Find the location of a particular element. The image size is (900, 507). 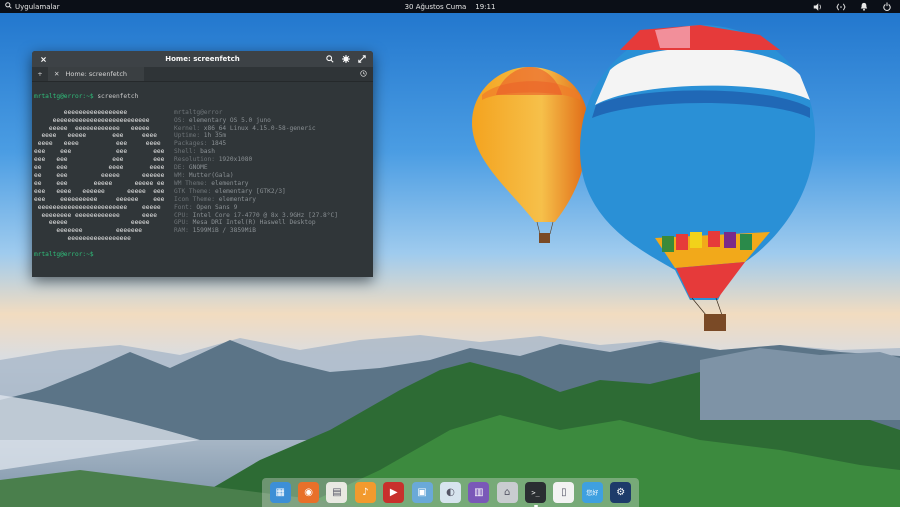

logo-line: ee eee eeeee eeeee ee is located at coordinates (99, 183).